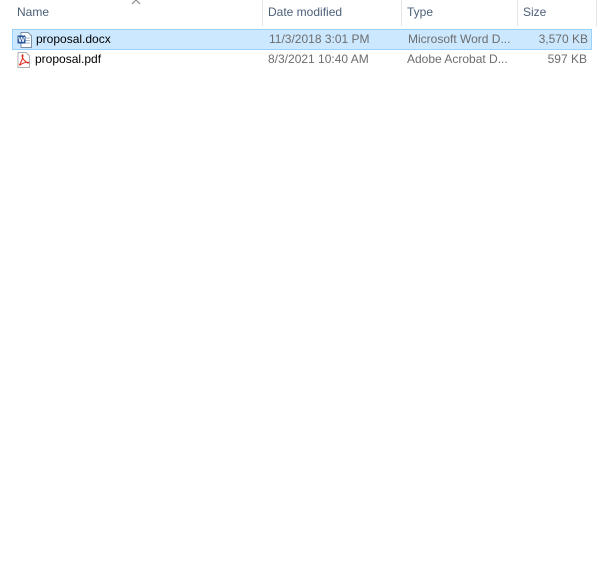 Image resolution: width=600 pixels, height=568 pixels. I want to click on file-name: proposal.pdf, so click(68, 59).